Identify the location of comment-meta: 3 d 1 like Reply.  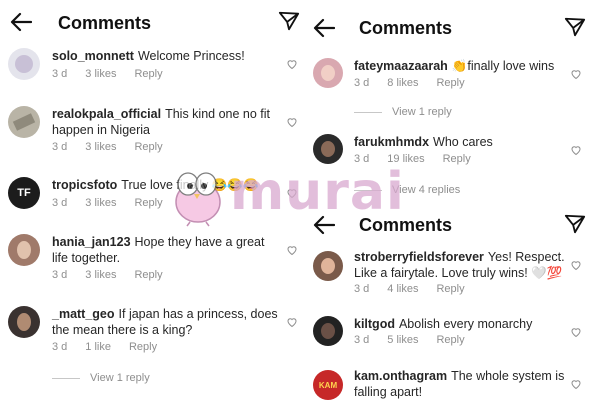
(113, 347).